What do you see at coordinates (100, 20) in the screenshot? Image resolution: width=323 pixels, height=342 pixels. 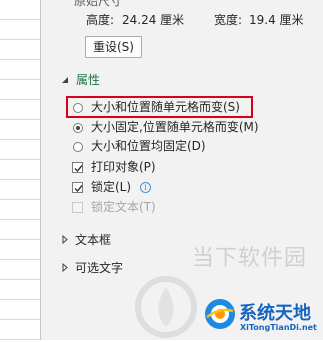 I see `height-label: 高度:` at bounding box center [100, 20].